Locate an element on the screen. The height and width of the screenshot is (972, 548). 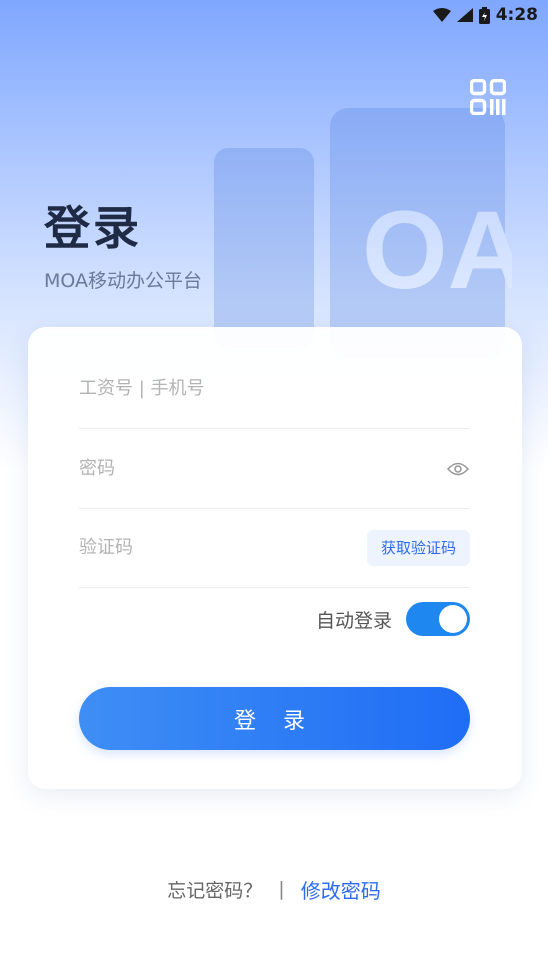
account-field is located at coordinates (274, 389).